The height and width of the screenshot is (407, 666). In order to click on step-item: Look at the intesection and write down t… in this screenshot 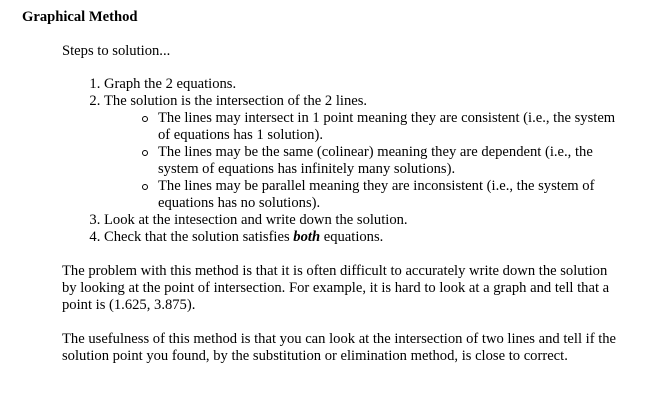, I will do `click(363, 220)`.